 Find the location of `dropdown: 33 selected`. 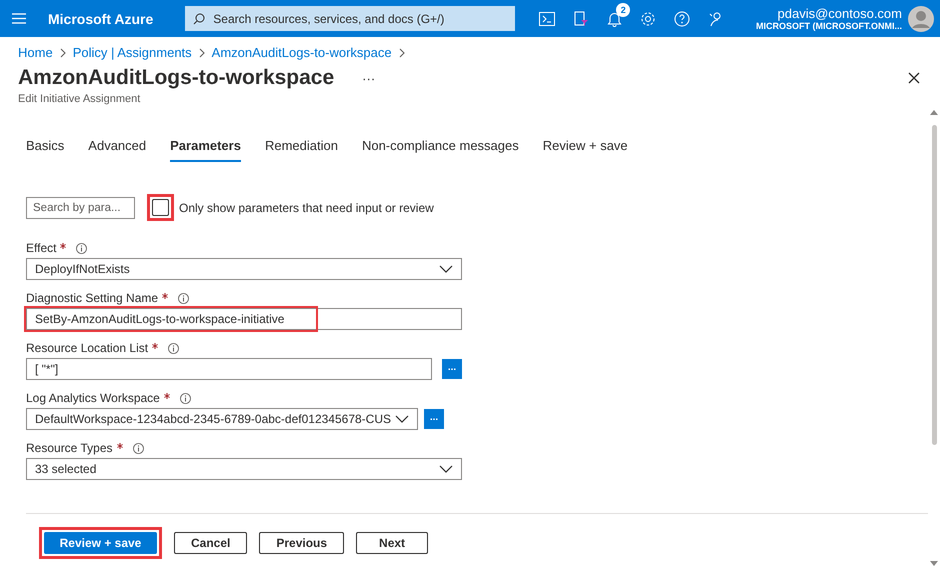

dropdown: 33 selected is located at coordinates (244, 469).